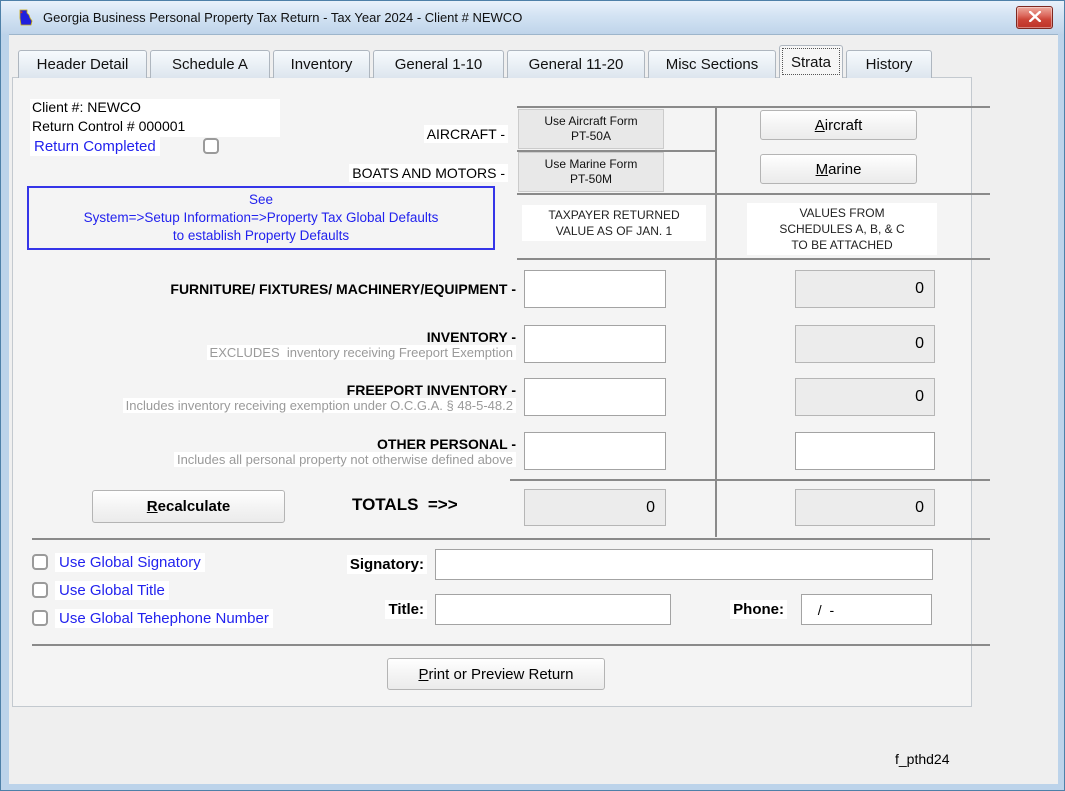  Describe the element at coordinates (865, 289) in the screenshot. I see `furniture-schedule-value: 0` at that location.